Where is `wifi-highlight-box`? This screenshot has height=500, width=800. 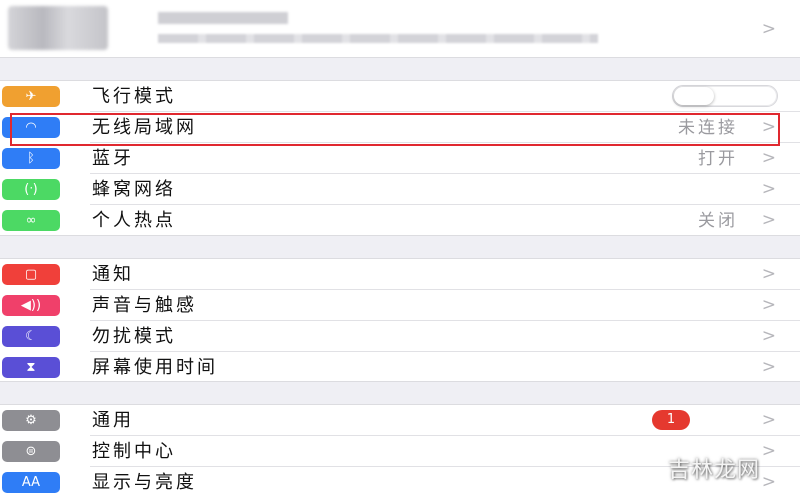 wifi-highlight-box is located at coordinates (395, 129).